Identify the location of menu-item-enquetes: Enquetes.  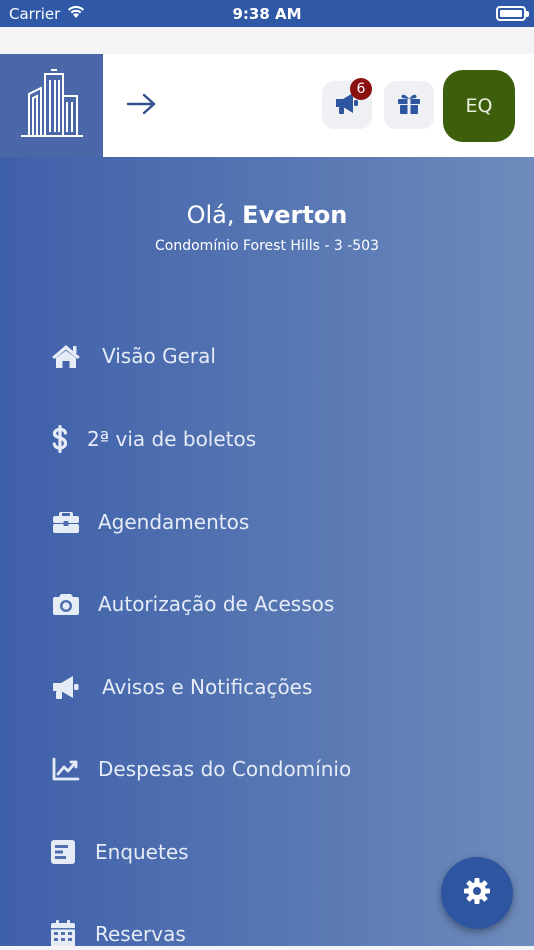
(260, 852).